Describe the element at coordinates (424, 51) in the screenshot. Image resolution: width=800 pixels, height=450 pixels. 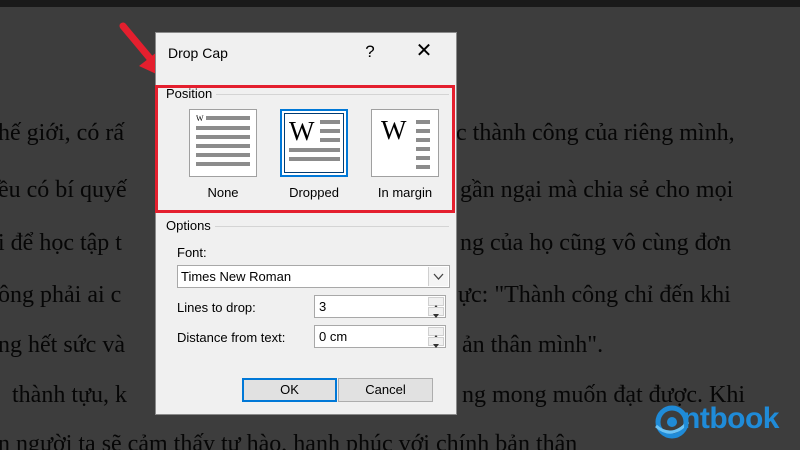
I see `close-icon: ✕` at that location.